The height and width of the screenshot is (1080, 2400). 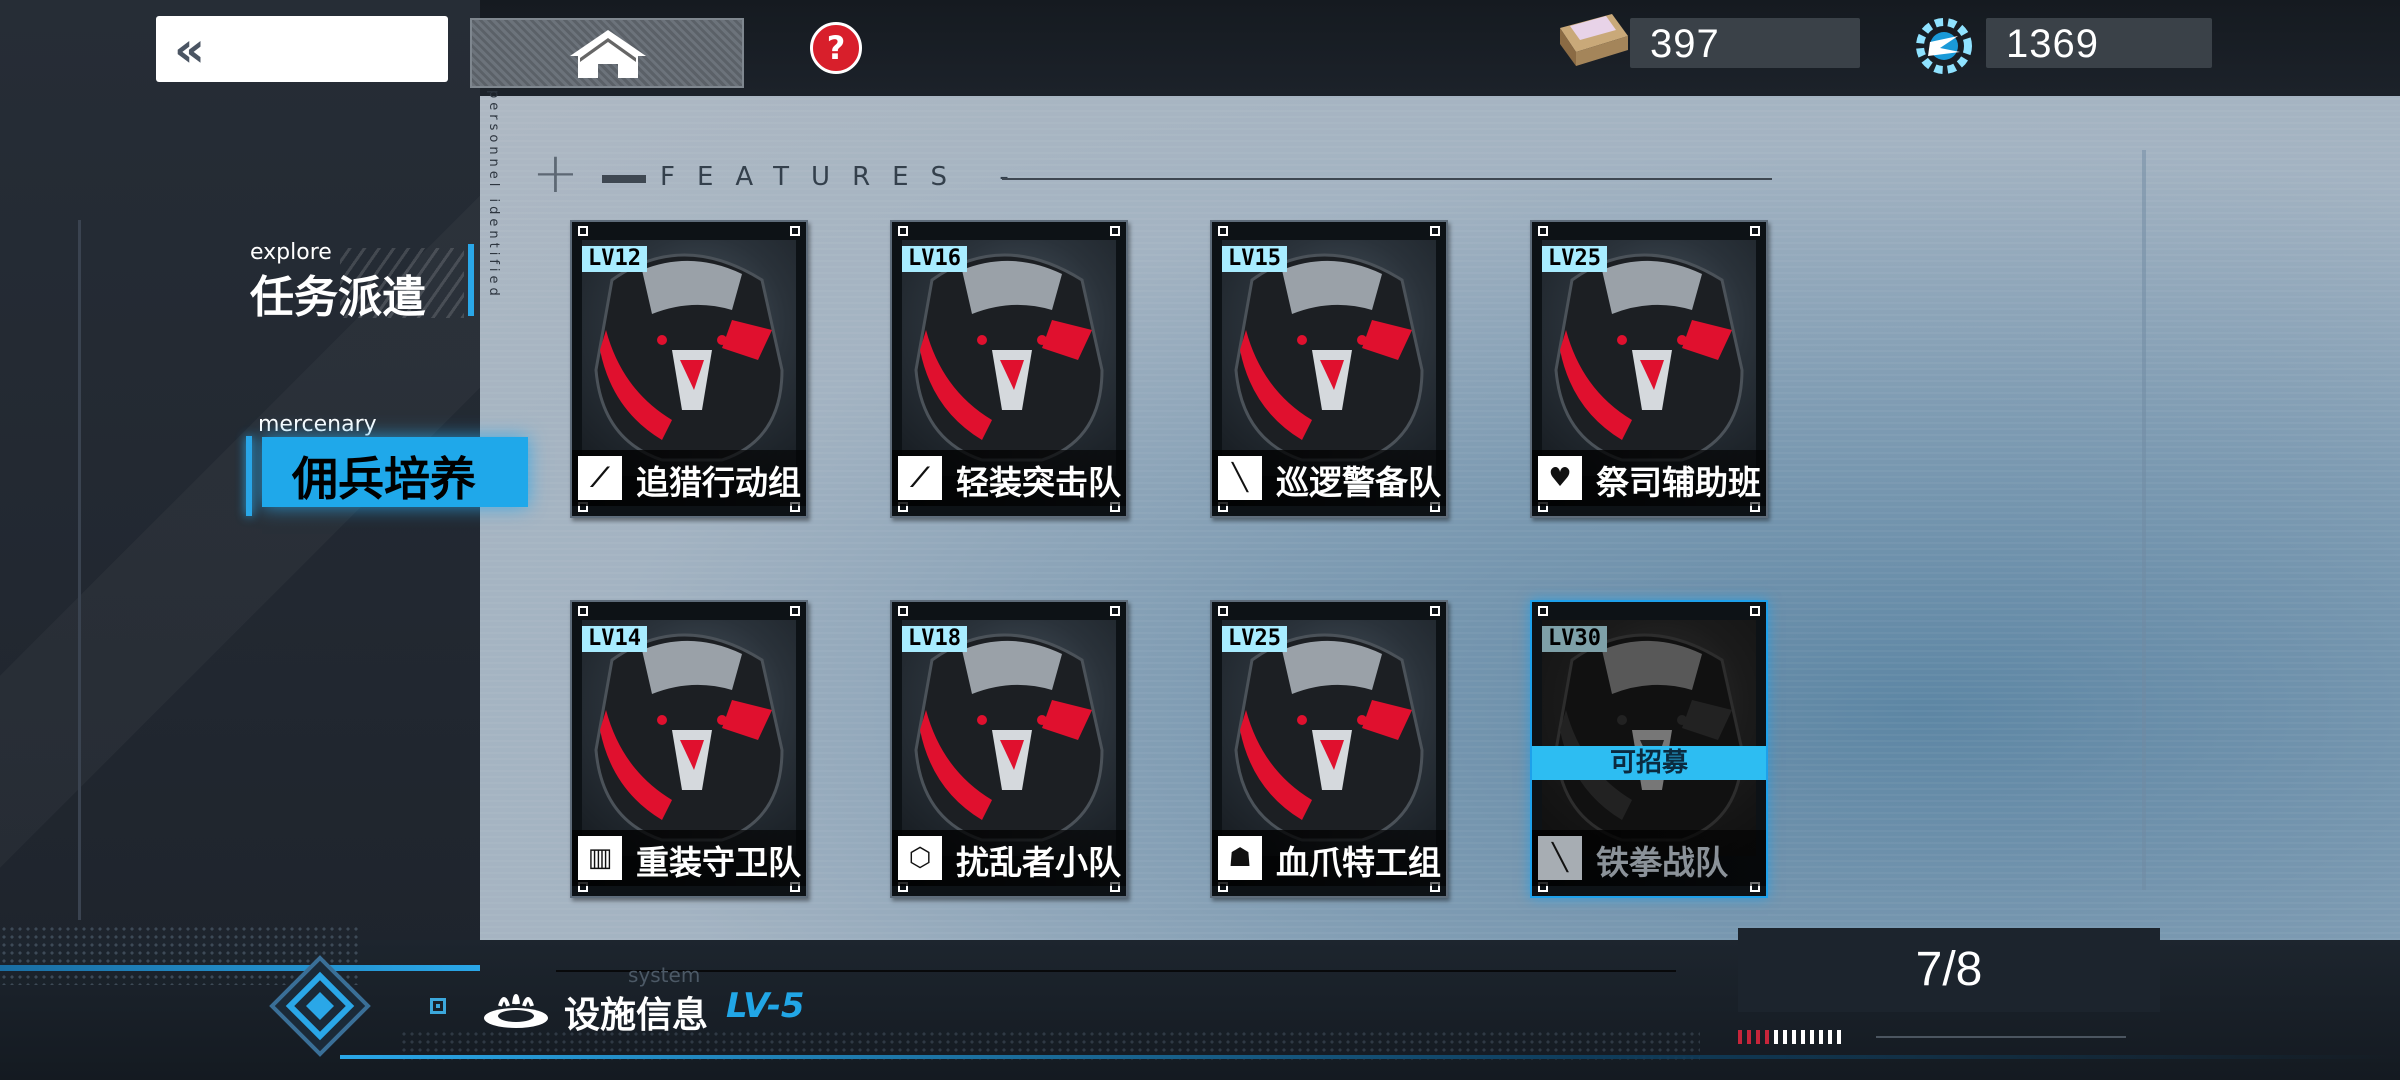 I want to click on energy-counter: 1369, so click(x=2099, y=43).